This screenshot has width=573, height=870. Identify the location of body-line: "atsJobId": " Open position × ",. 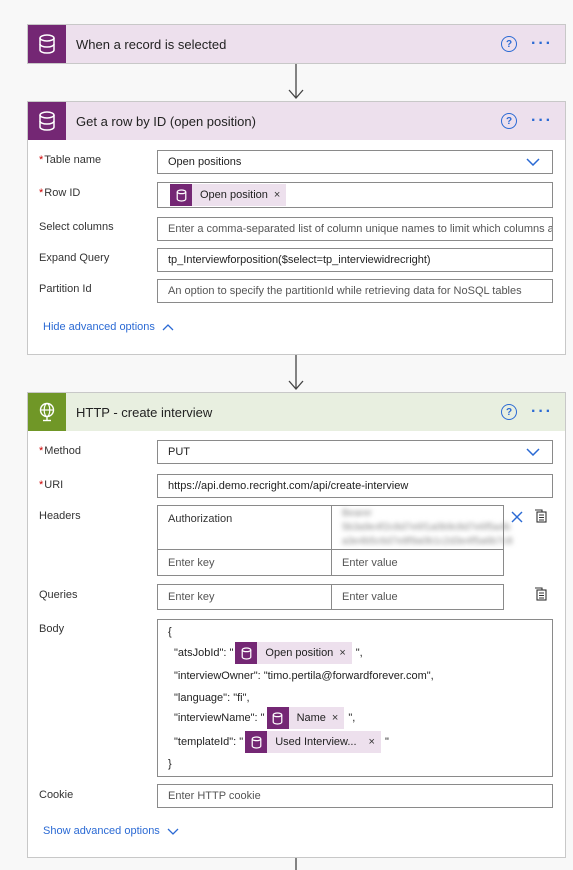
(268, 653).